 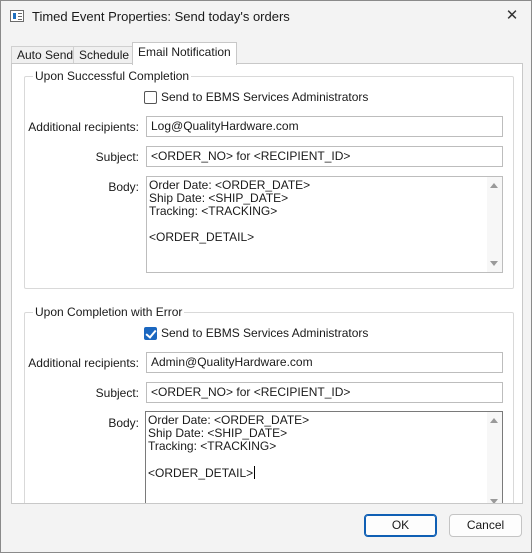 I want to click on app-icon, so click(x=17, y=16).